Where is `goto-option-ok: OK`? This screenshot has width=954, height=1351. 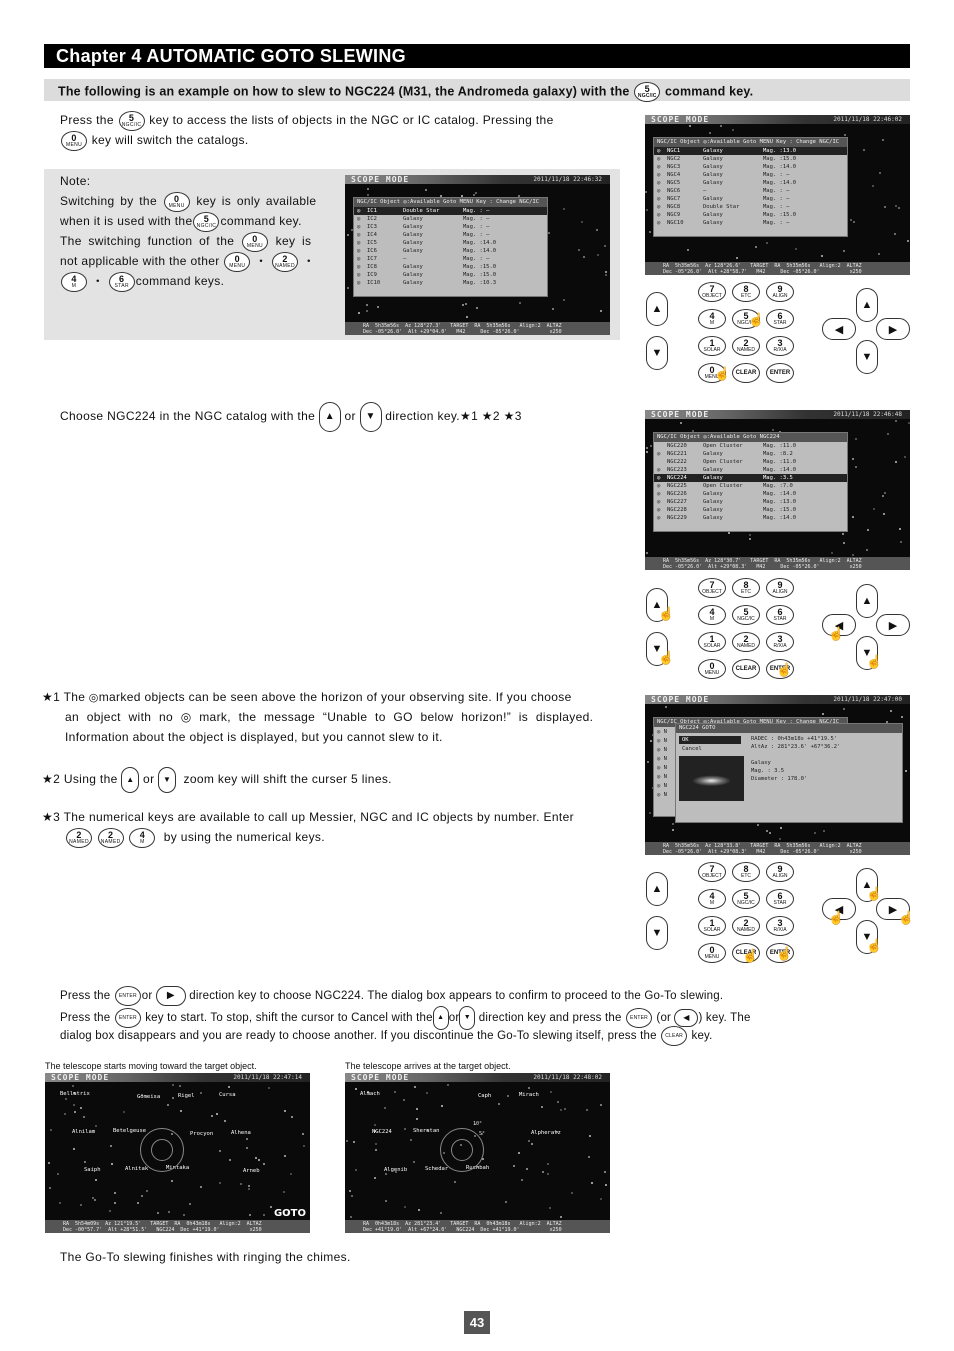
goto-option-ok: OK is located at coordinates (710, 740).